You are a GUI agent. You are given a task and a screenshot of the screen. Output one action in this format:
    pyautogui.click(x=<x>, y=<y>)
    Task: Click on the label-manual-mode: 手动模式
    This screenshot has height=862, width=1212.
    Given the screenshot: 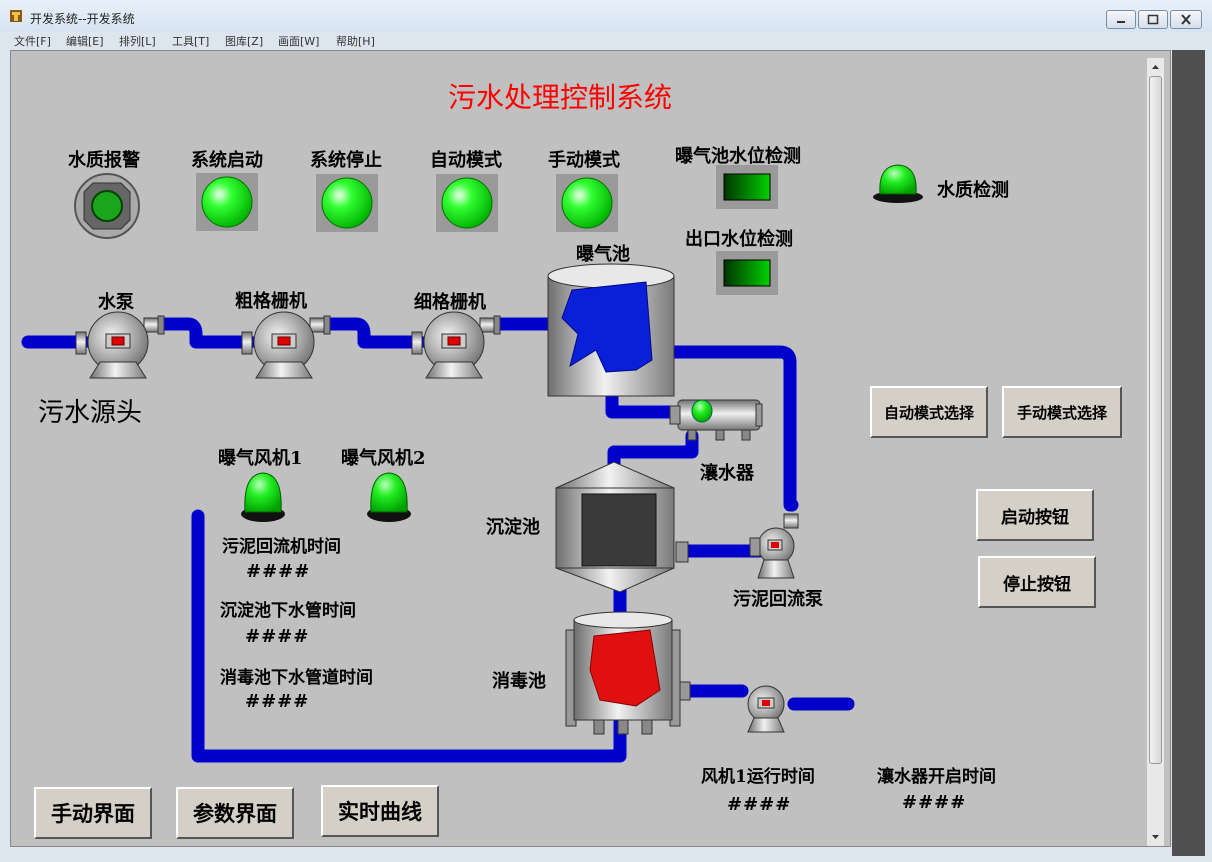 What is the action you would take?
    pyautogui.click(x=584, y=160)
    